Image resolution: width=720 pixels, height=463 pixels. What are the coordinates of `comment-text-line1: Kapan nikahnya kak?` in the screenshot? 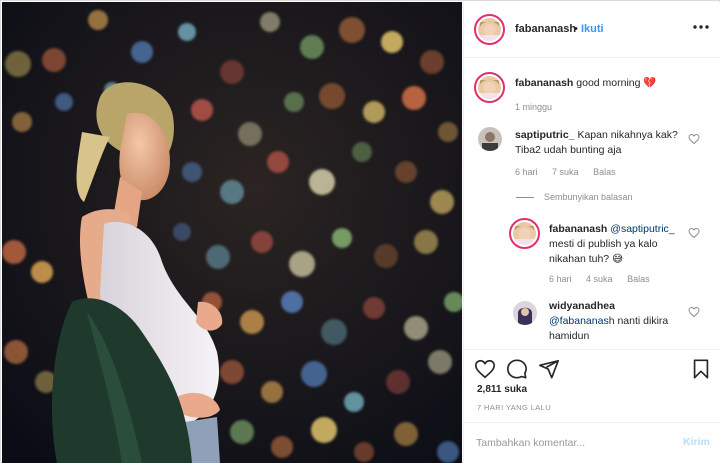 It's located at (627, 135).